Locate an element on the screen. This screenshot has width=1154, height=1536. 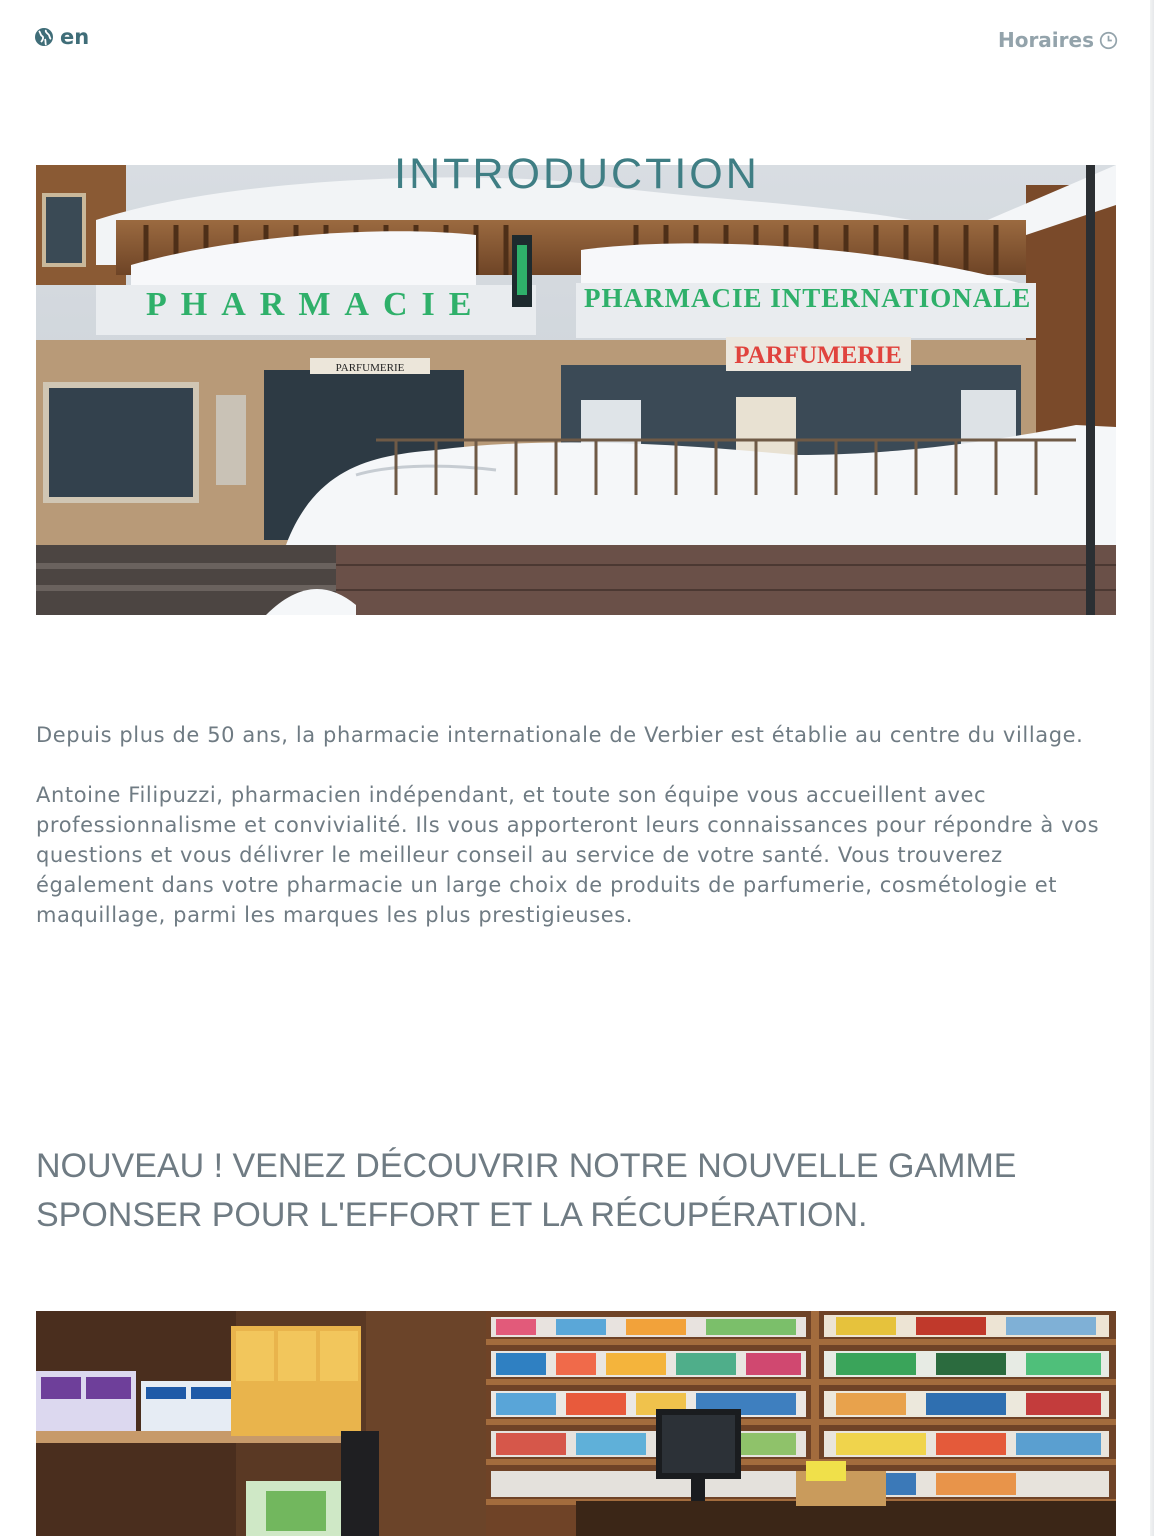
page-edge is located at coordinates (1152, 768).